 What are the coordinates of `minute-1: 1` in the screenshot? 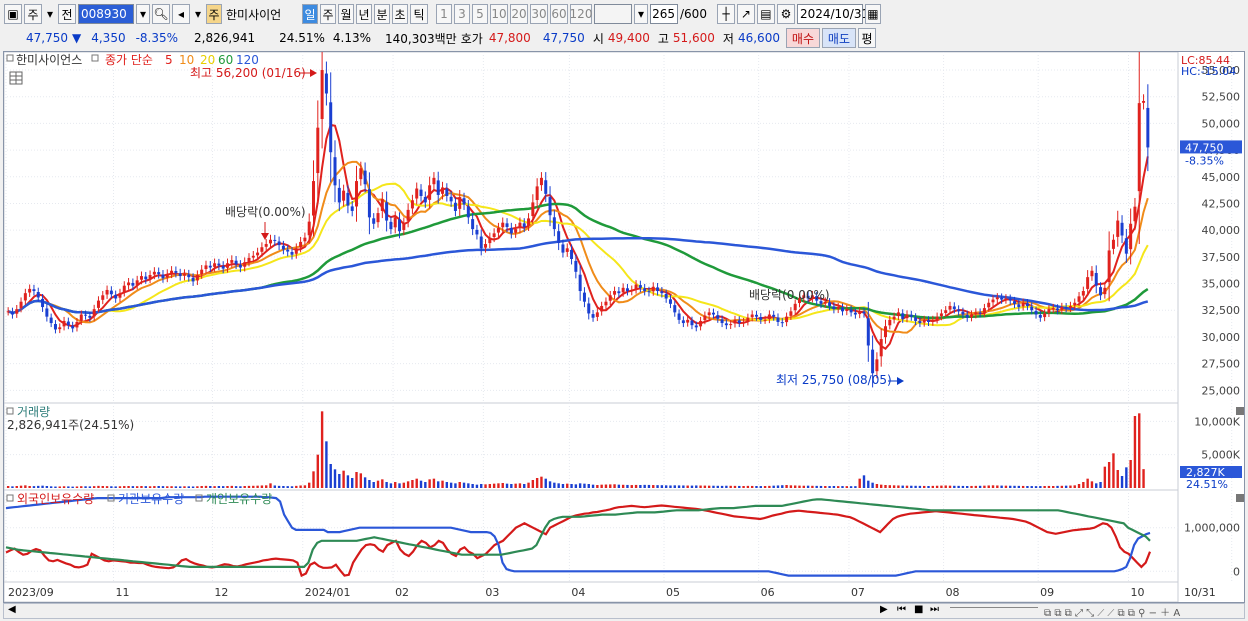 It's located at (444, 14).